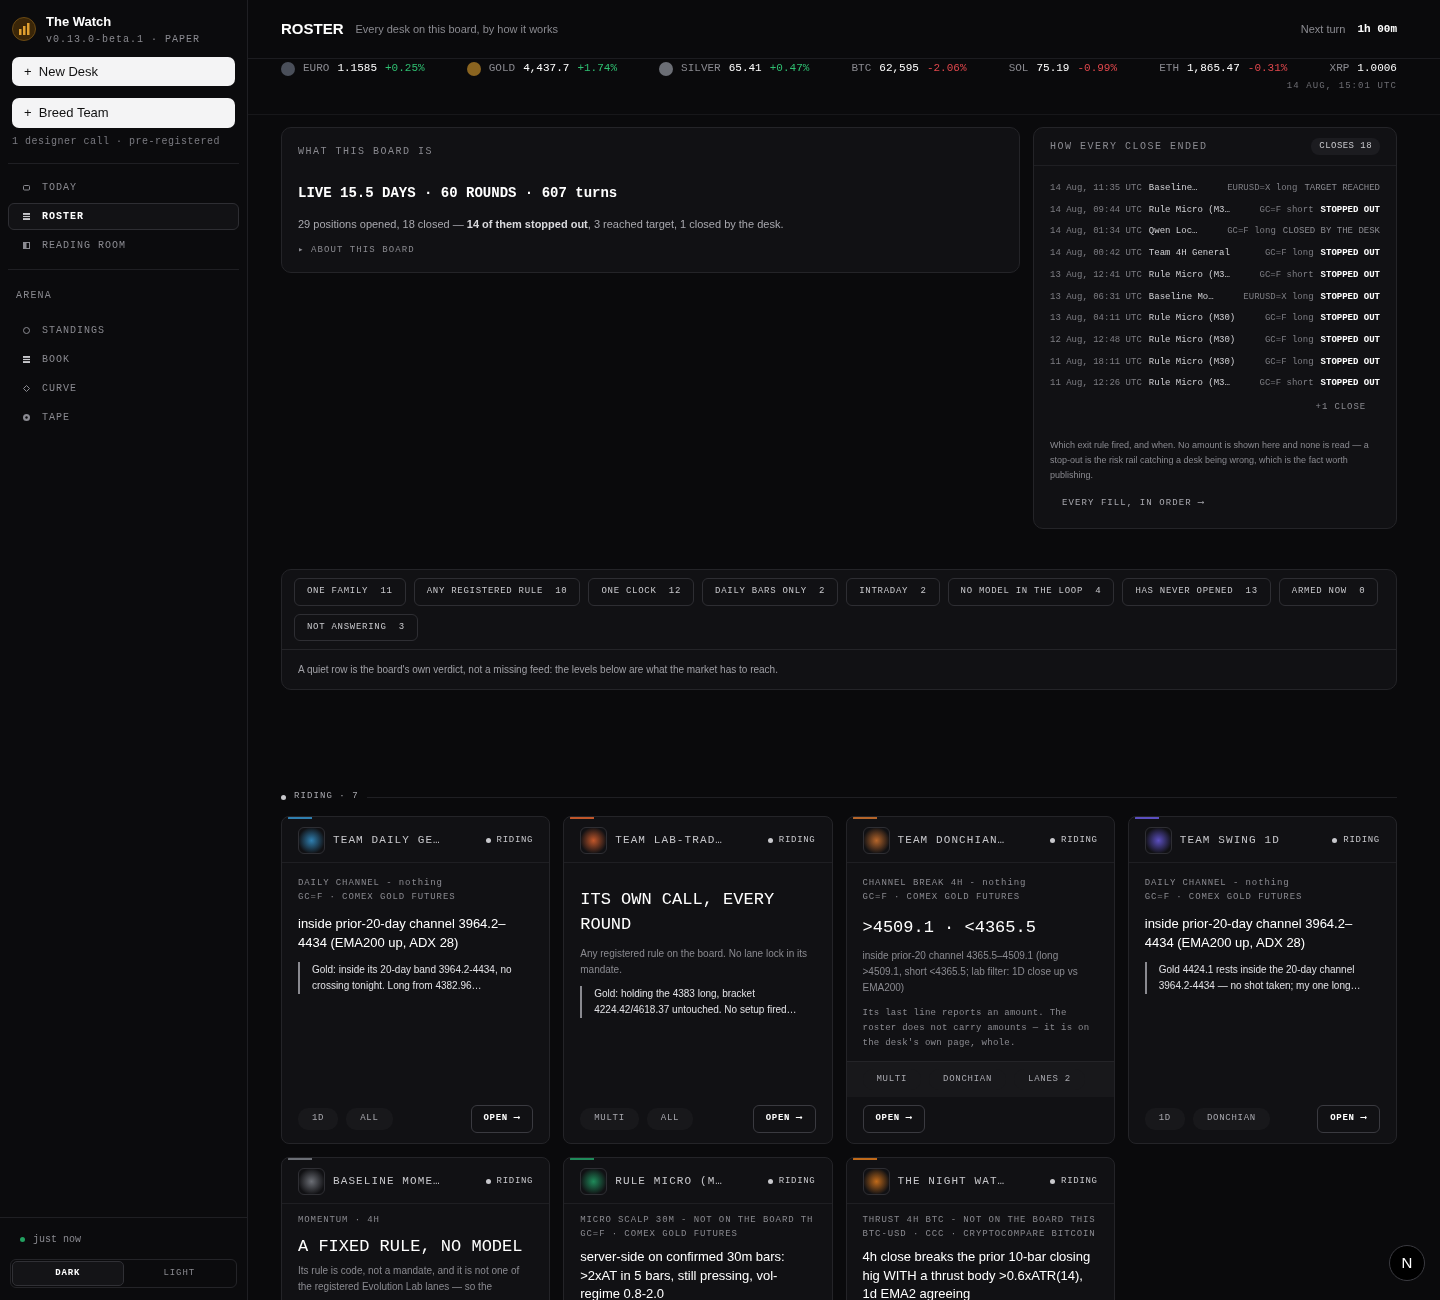 This screenshot has height=1300, width=1440. What do you see at coordinates (123, 359) in the screenshot?
I see `nav-item: BOOK` at bounding box center [123, 359].